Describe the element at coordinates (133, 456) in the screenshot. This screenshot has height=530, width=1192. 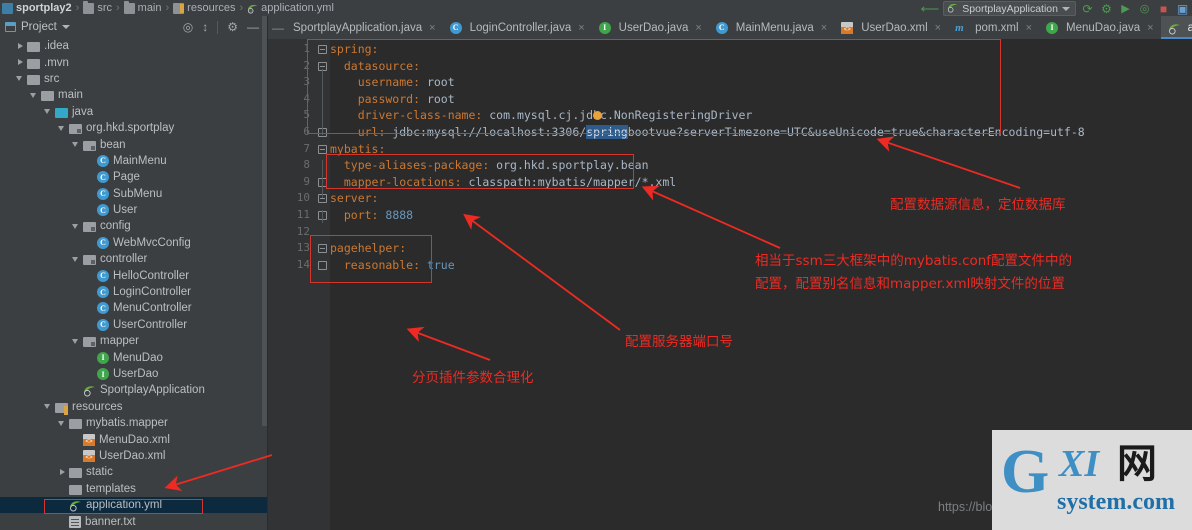
I see `tree-item-userdao-xml: UserDao.xml` at that location.